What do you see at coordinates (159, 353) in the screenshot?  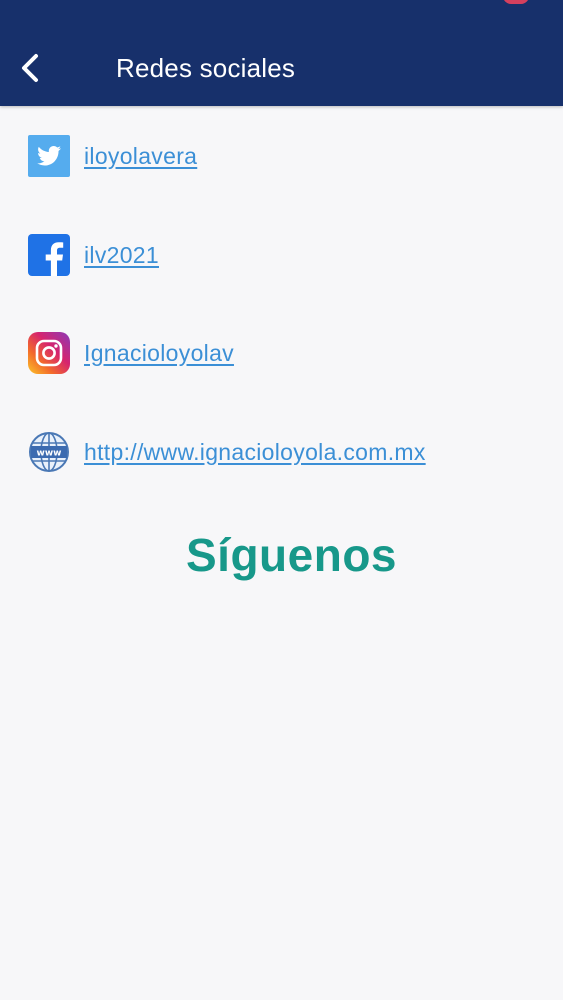 I see `instagram-link: Ignacioloyolav` at bounding box center [159, 353].